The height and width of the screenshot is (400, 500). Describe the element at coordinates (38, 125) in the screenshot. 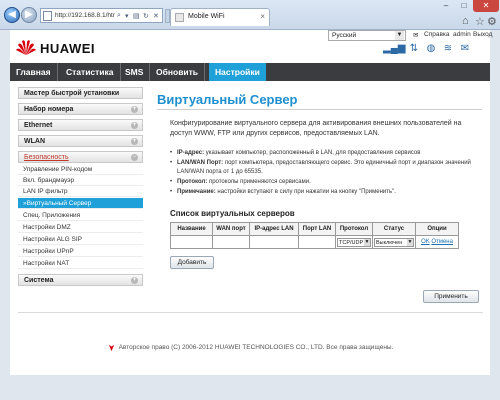

I see `sidebar-label: Ethernet` at that location.